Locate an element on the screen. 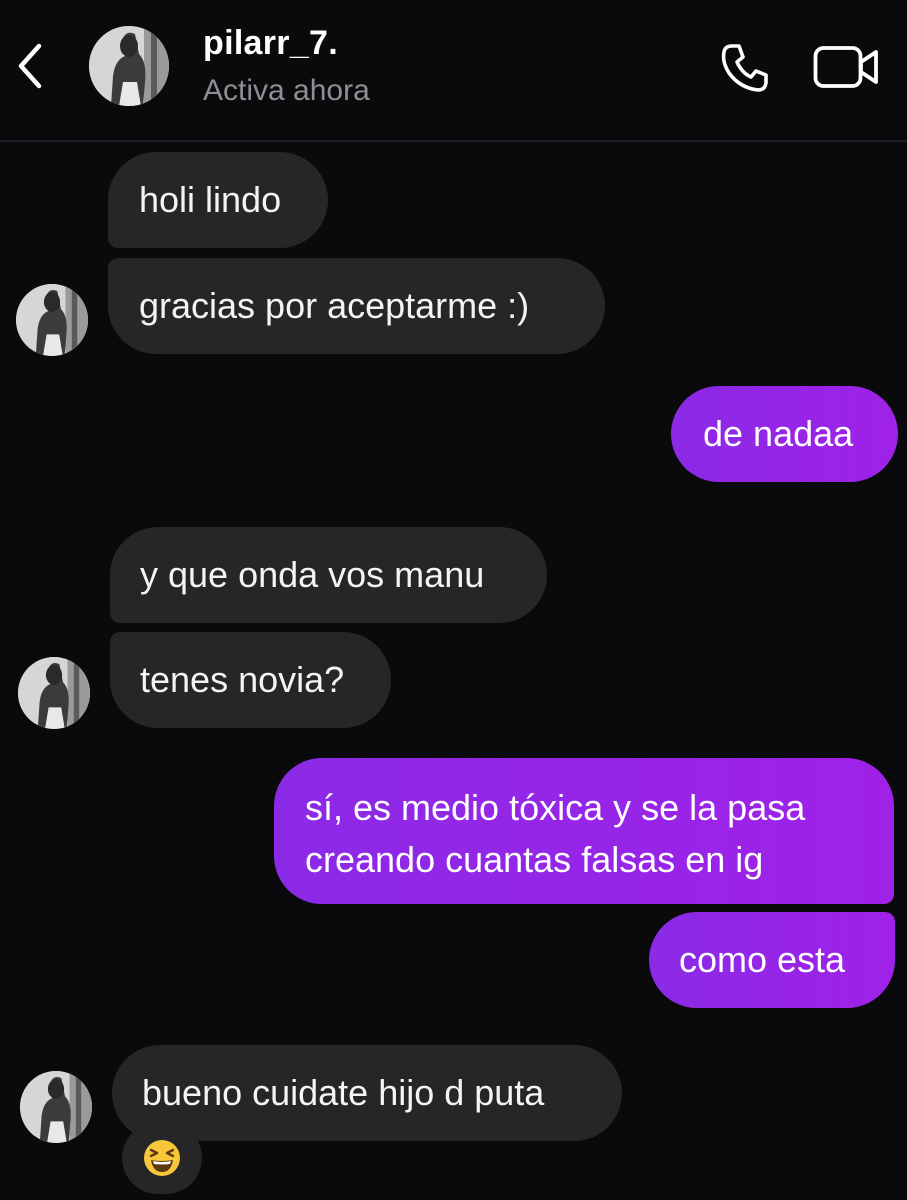 The height and width of the screenshot is (1200, 907). laughing-face-icon is located at coordinates (162, 1158).